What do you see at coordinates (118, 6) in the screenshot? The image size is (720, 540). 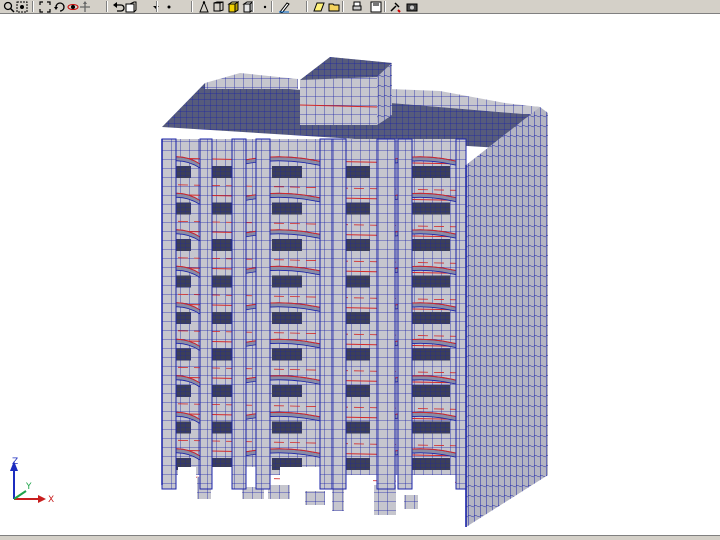 I see `undo-view-icon` at bounding box center [118, 6].